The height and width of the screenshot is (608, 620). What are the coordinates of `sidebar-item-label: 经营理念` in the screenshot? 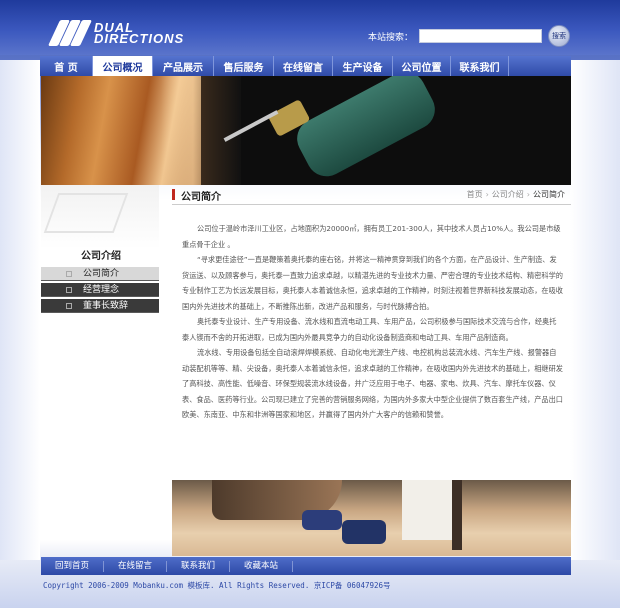 It's located at (101, 290).